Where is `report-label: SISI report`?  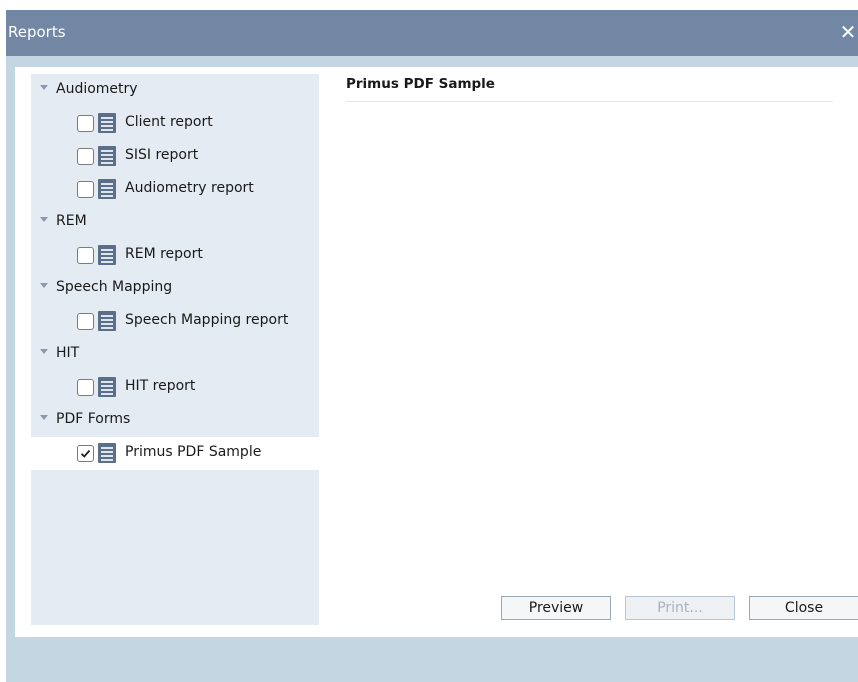 report-label: SISI report is located at coordinates (162, 155).